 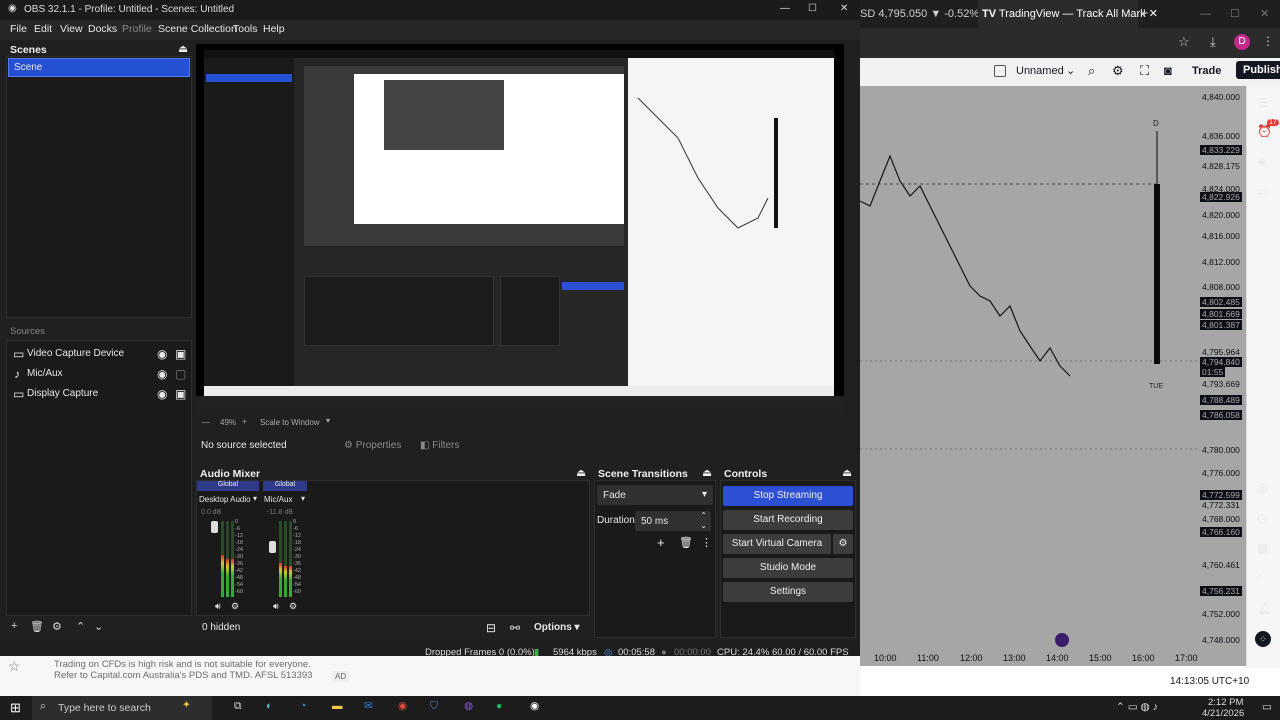 What do you see at coordinates (788, 592) in the screenshot?
I see `settings-button: Settings` at bounding box center [788, 592].